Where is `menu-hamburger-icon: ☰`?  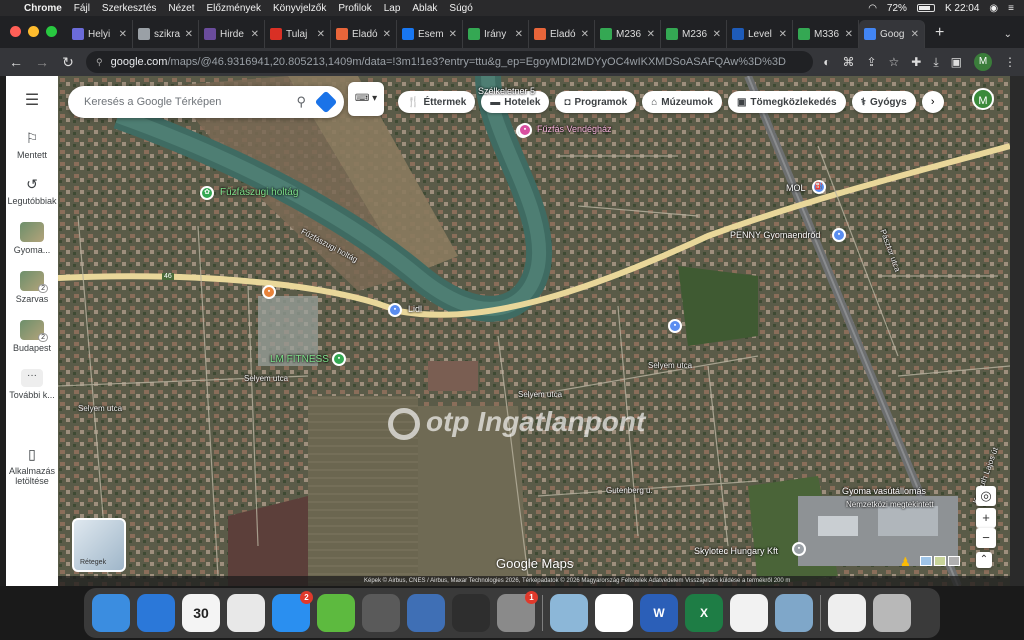
menu-hamburger-icon: ☰ is located at coordinates (32, 100).